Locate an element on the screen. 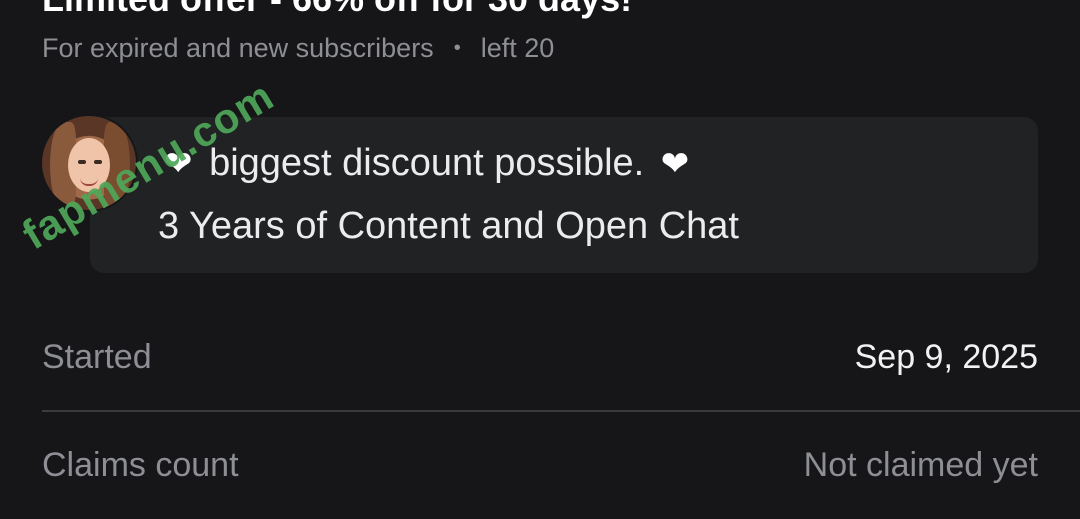 The height and width of the screenshot is (519, 1080). message-line-1-text: biggest discount possible. is located at coordinates (427, 163).